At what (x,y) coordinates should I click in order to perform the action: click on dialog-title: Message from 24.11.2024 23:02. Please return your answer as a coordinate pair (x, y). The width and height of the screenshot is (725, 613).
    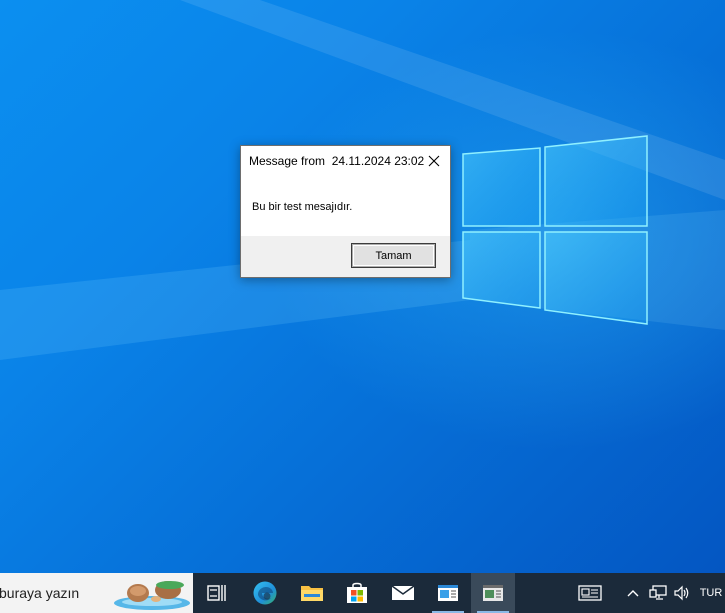
    Looking at the image, I should click on (337, 161).